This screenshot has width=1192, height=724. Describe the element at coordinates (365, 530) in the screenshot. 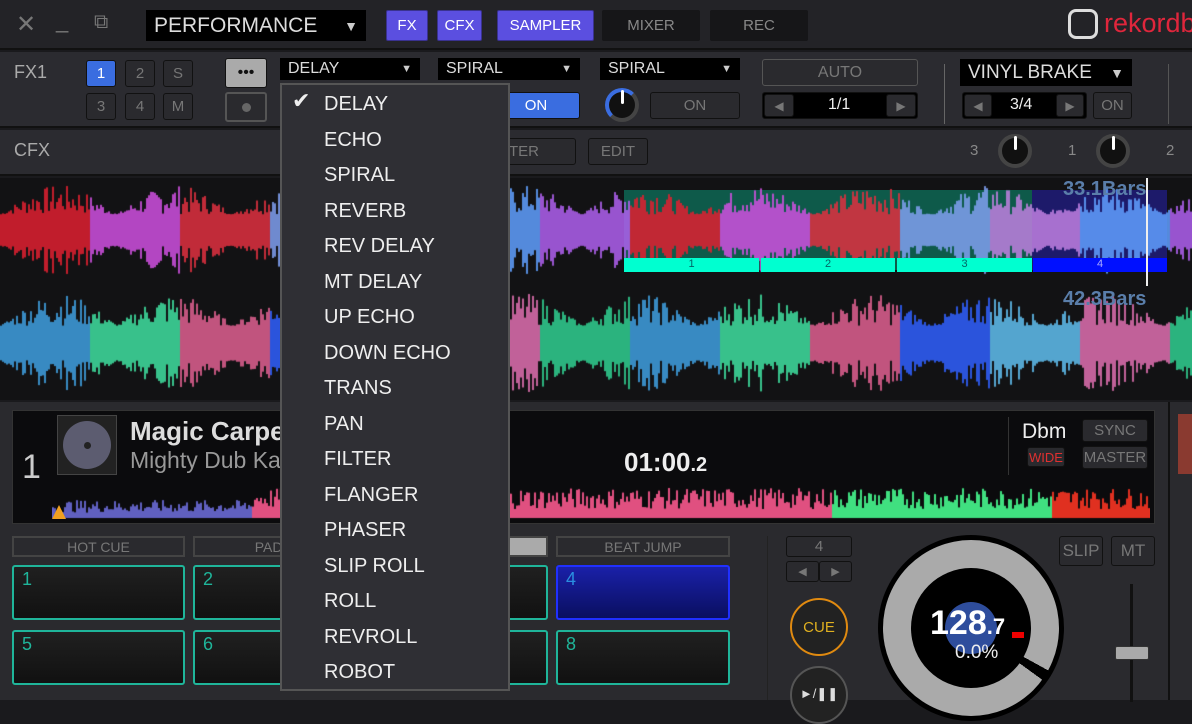

I see `menu-item-phaser: PHASER` at that location.